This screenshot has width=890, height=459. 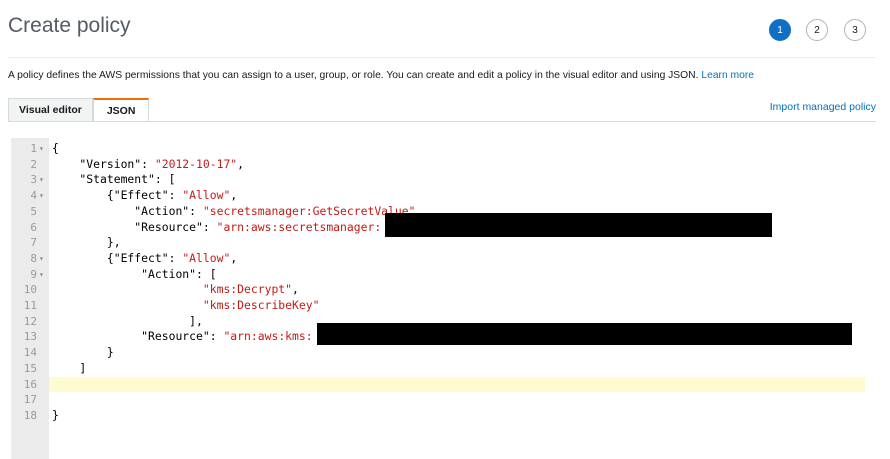 I want to click on tab-visual-editor: Visual editor, so click(x=50, y=110).